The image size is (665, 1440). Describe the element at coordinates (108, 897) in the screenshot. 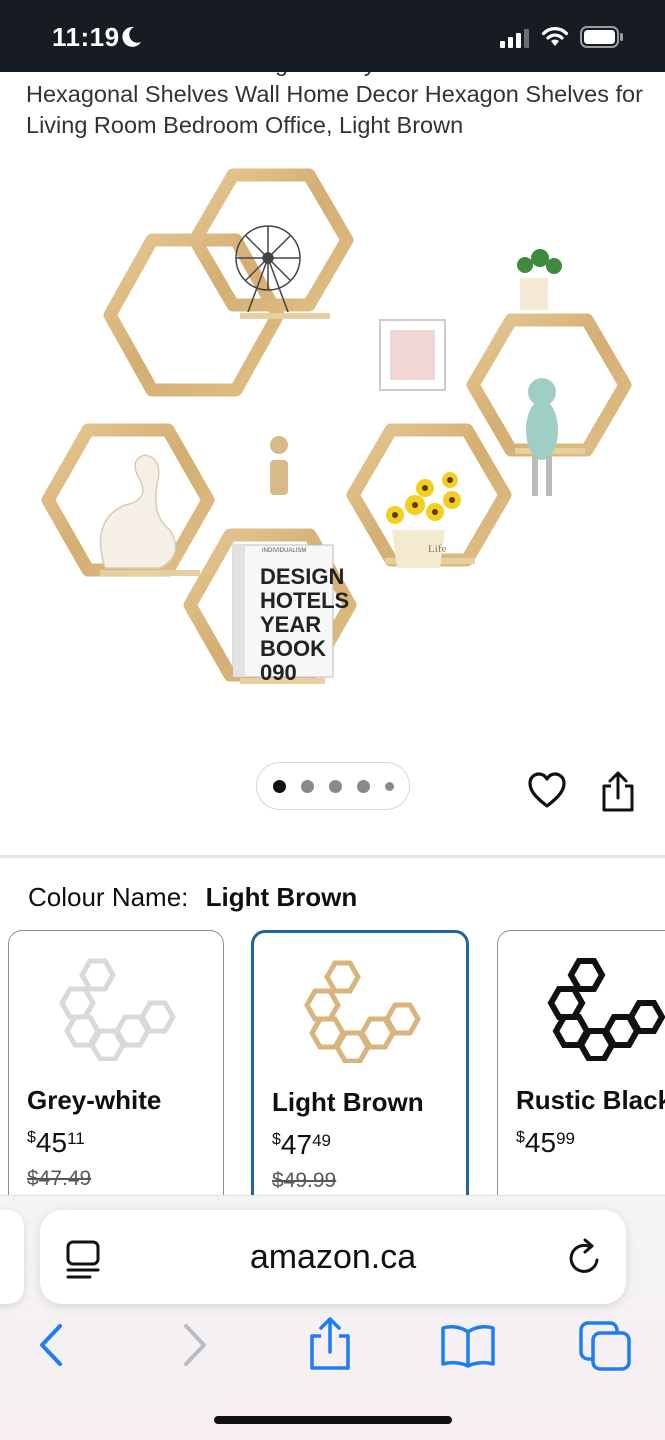

I see `colour-label: Colour Name:` at that location.